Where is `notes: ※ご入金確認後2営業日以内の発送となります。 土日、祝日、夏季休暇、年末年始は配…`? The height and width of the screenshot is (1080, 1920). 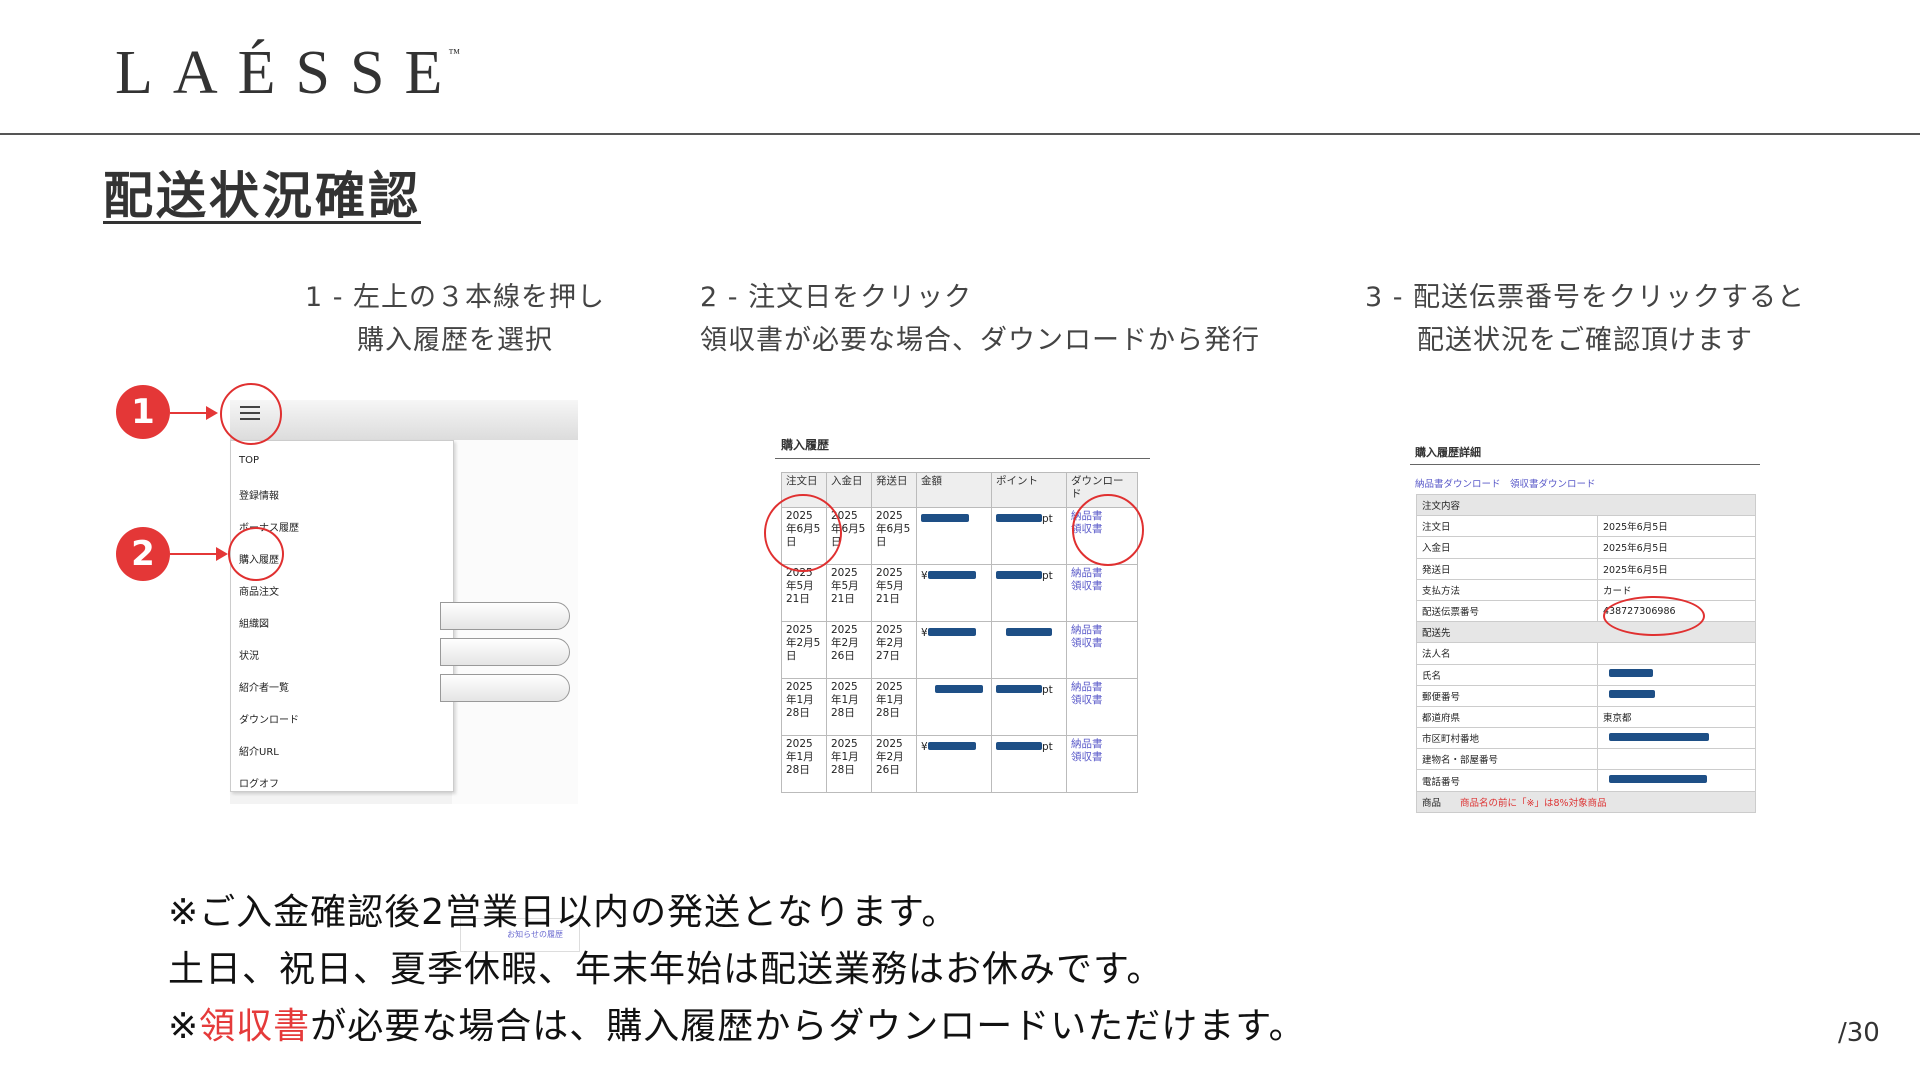
notes: ※ご入金確認後2営業日以内の発送となります。 土日、祝日、夏季休暇、年末年始は配… is located at coordinates (737, 969).